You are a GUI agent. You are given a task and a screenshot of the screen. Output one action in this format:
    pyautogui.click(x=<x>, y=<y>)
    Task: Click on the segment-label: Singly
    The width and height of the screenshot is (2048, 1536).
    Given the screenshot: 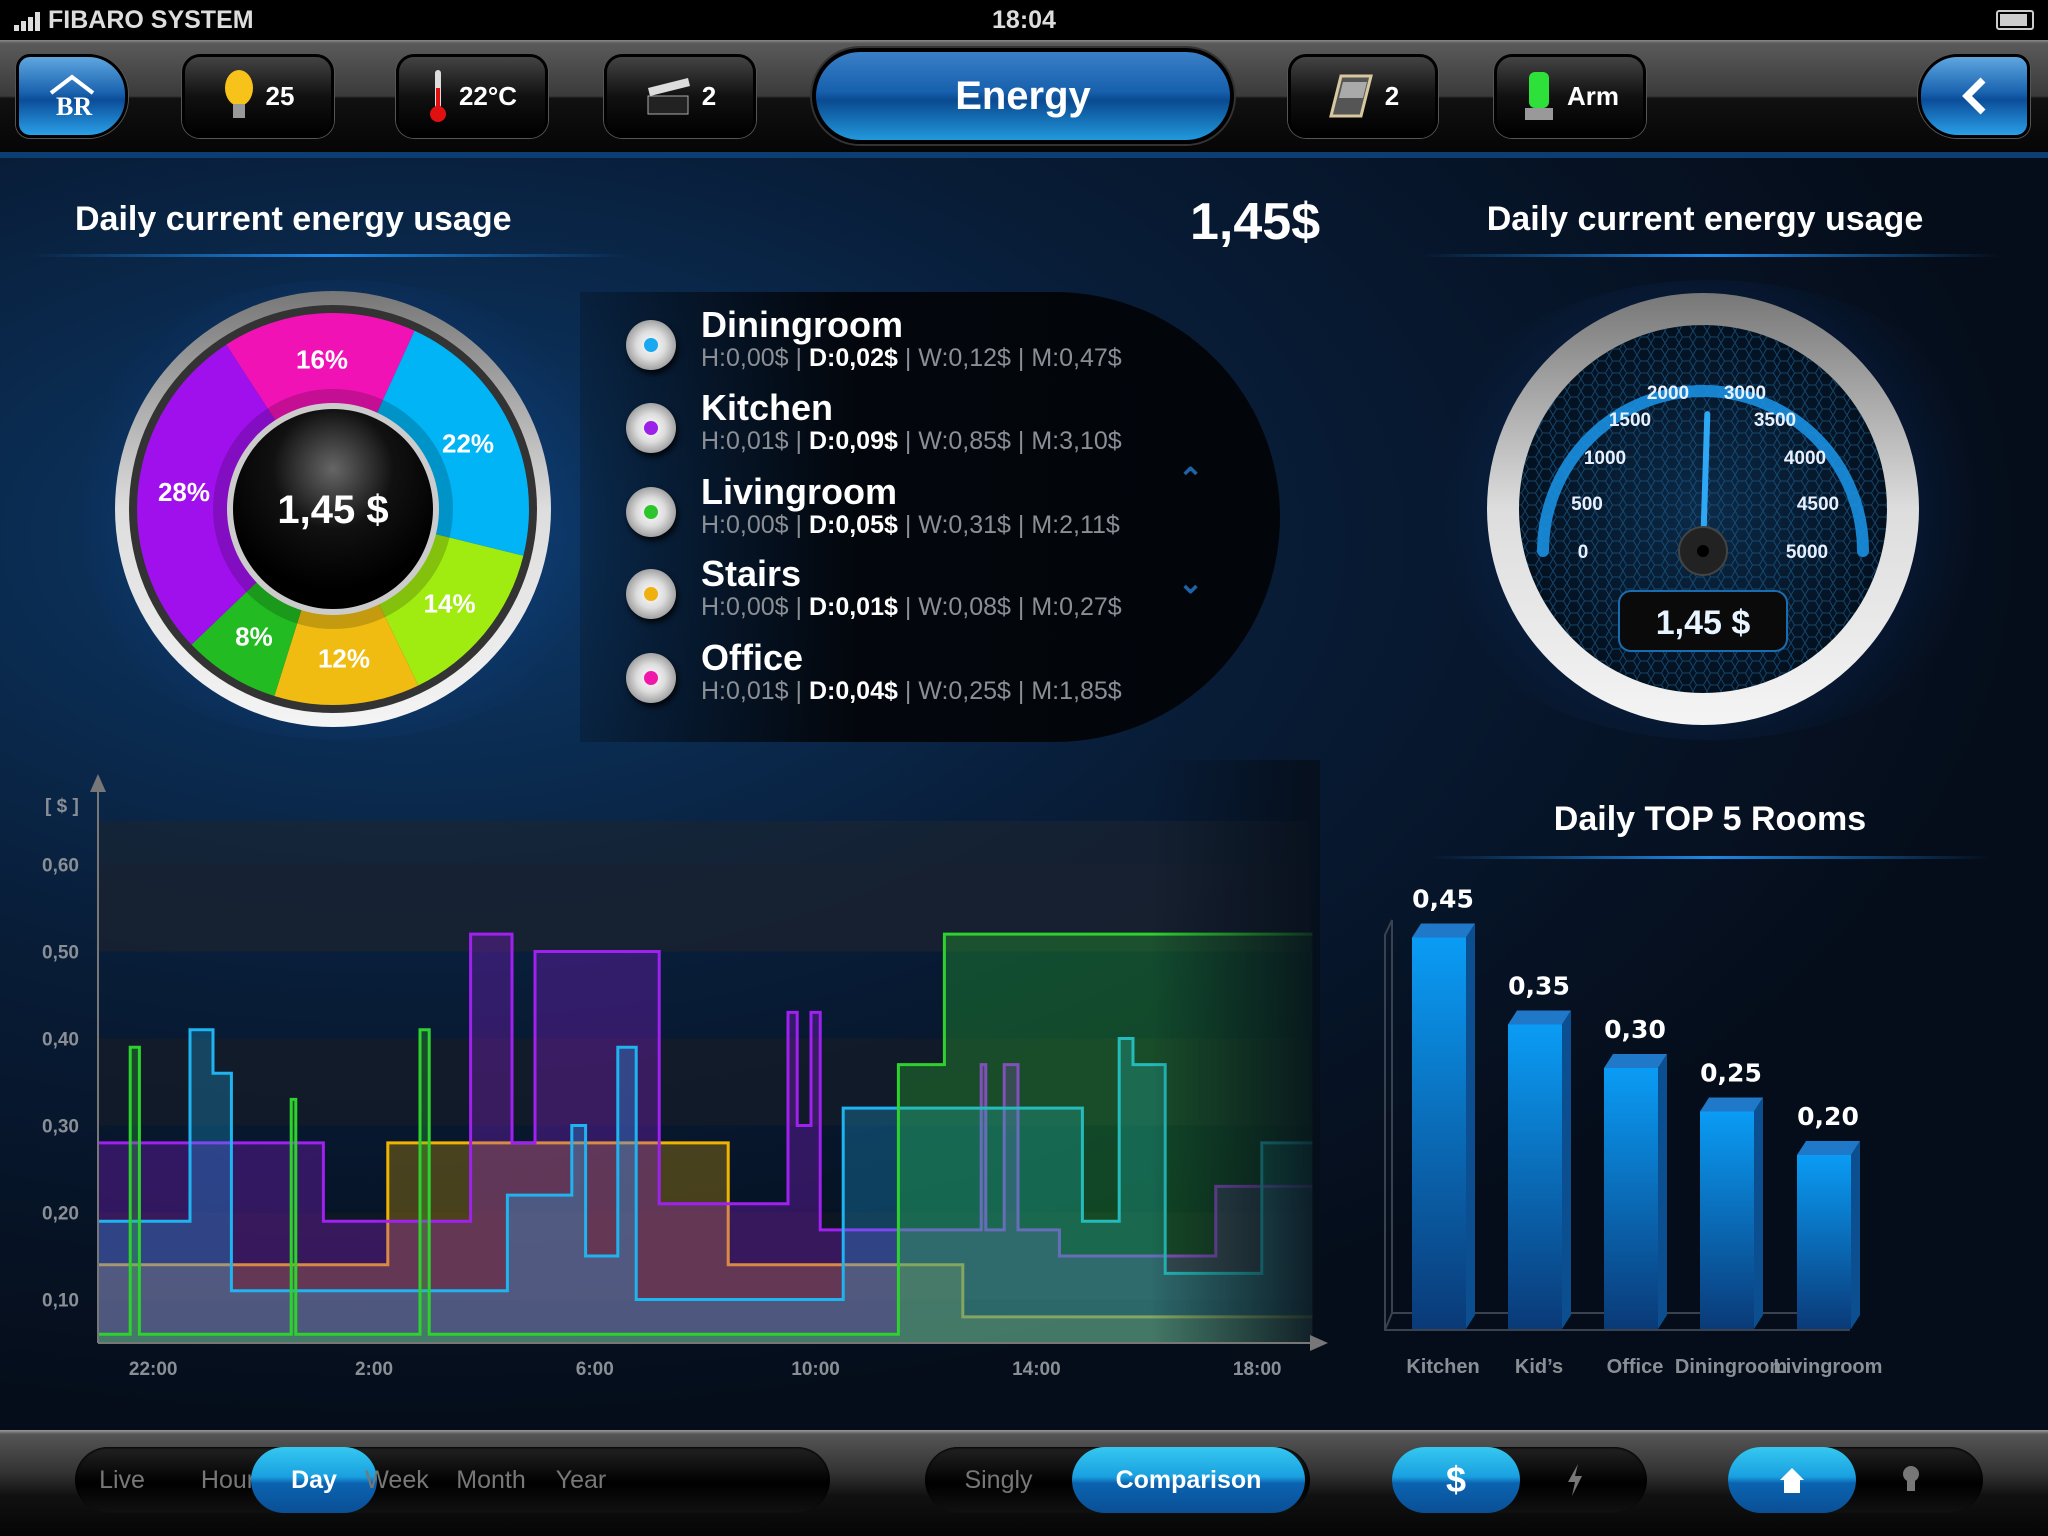 What is the action you would take?
    pyautogui.click(x=998, y=1479)
    